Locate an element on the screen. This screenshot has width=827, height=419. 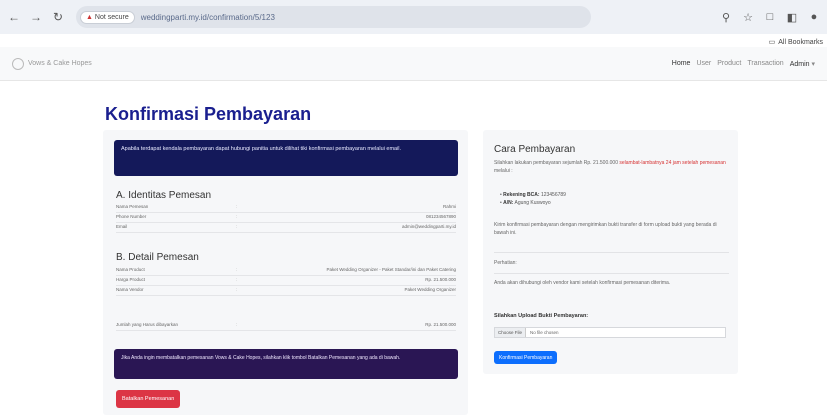
nav-home: Home is located at coordinates (681, 64).